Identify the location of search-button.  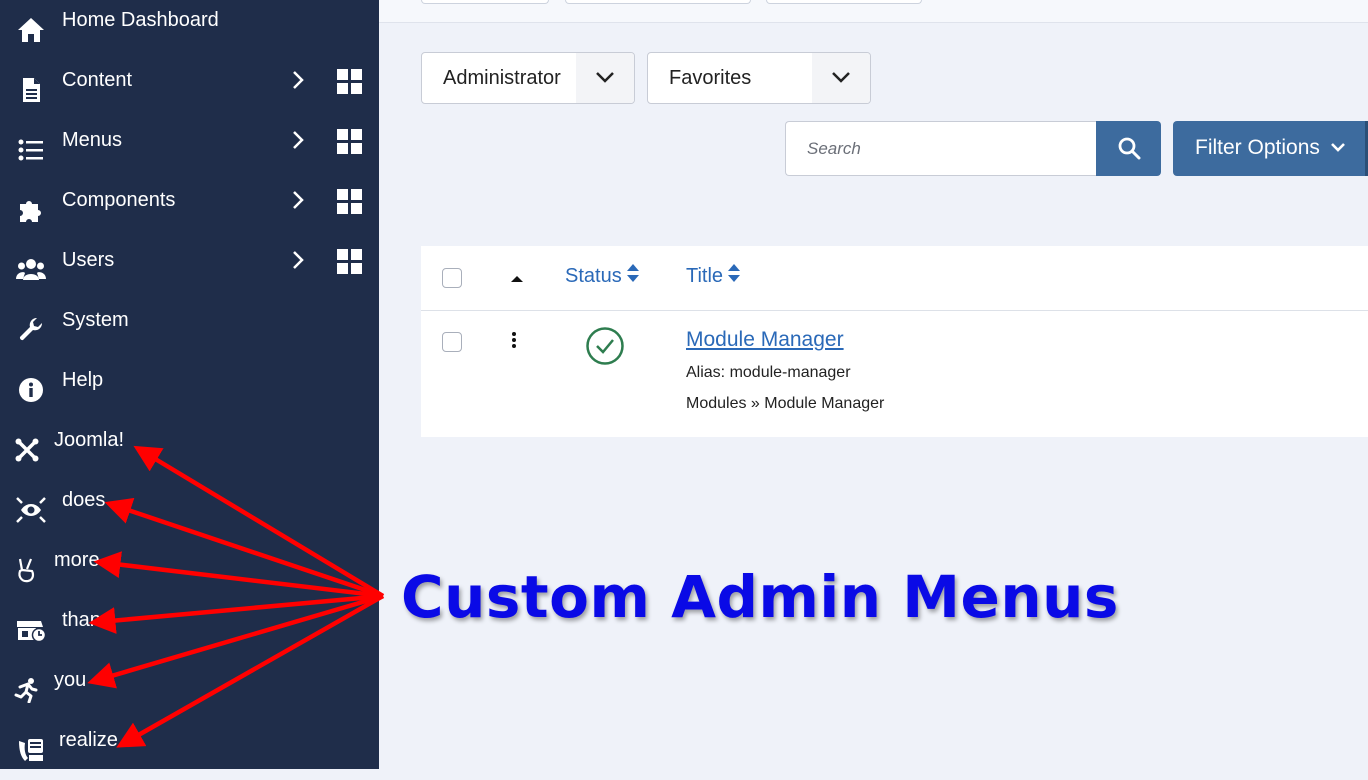
(1128, 148).